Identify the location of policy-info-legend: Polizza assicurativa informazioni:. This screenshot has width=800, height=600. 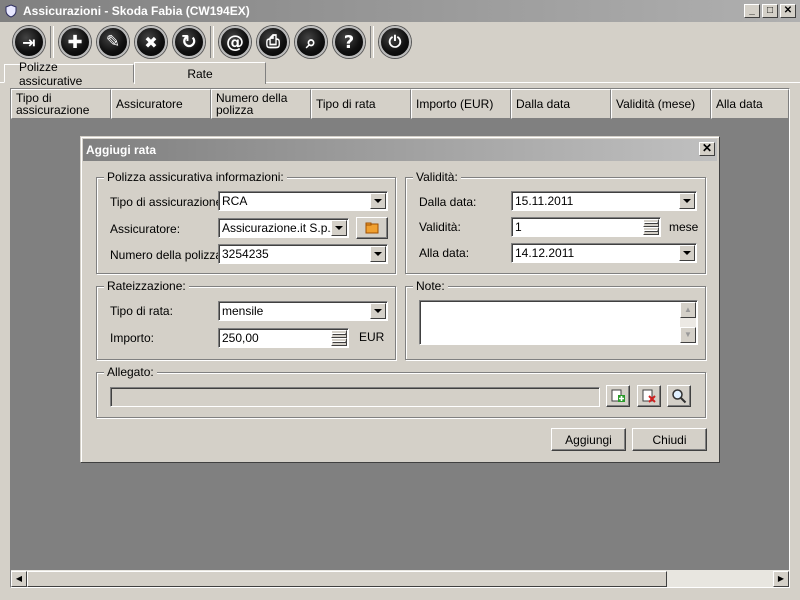
(195, 177).